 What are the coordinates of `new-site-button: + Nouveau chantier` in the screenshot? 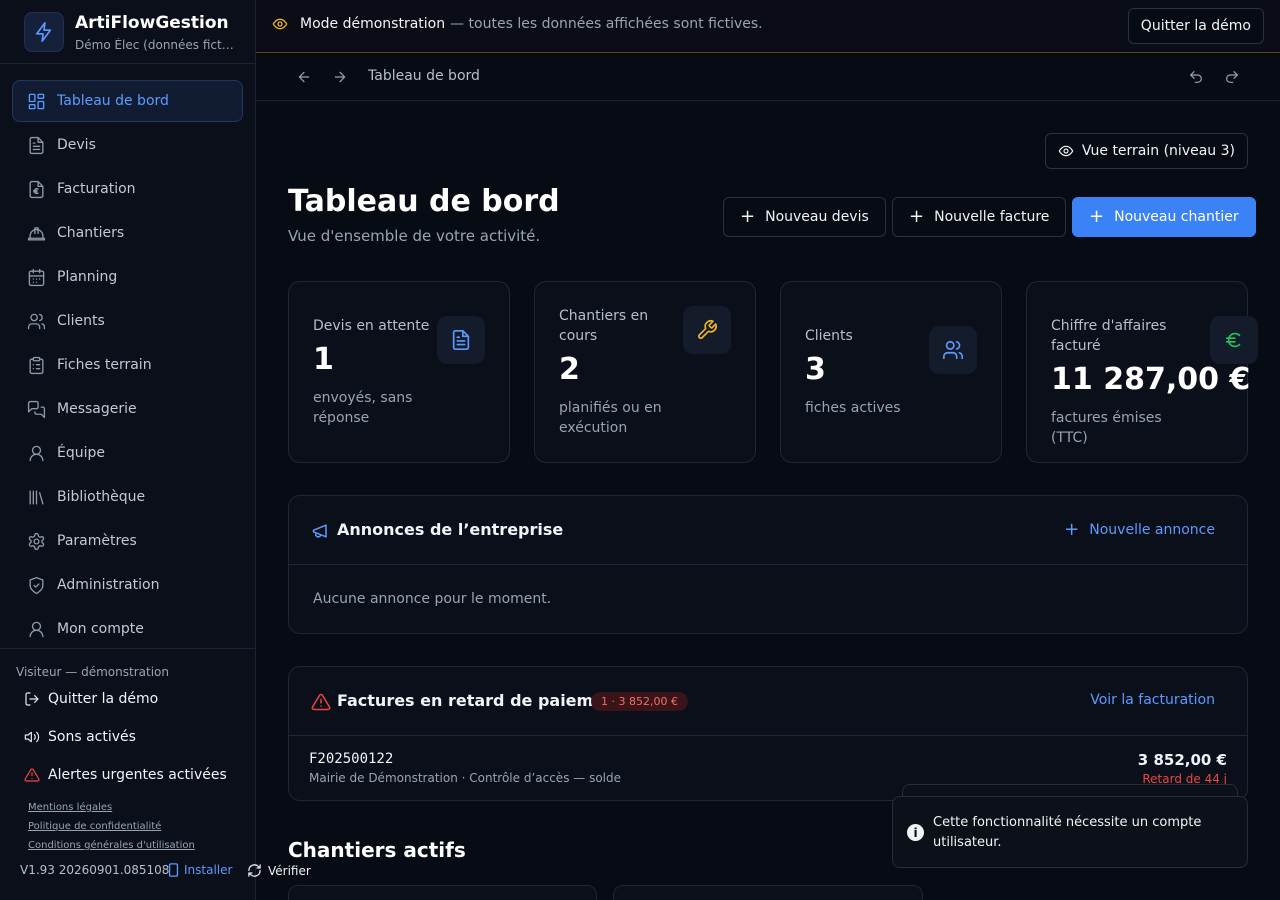 It's located at (1164, 217).